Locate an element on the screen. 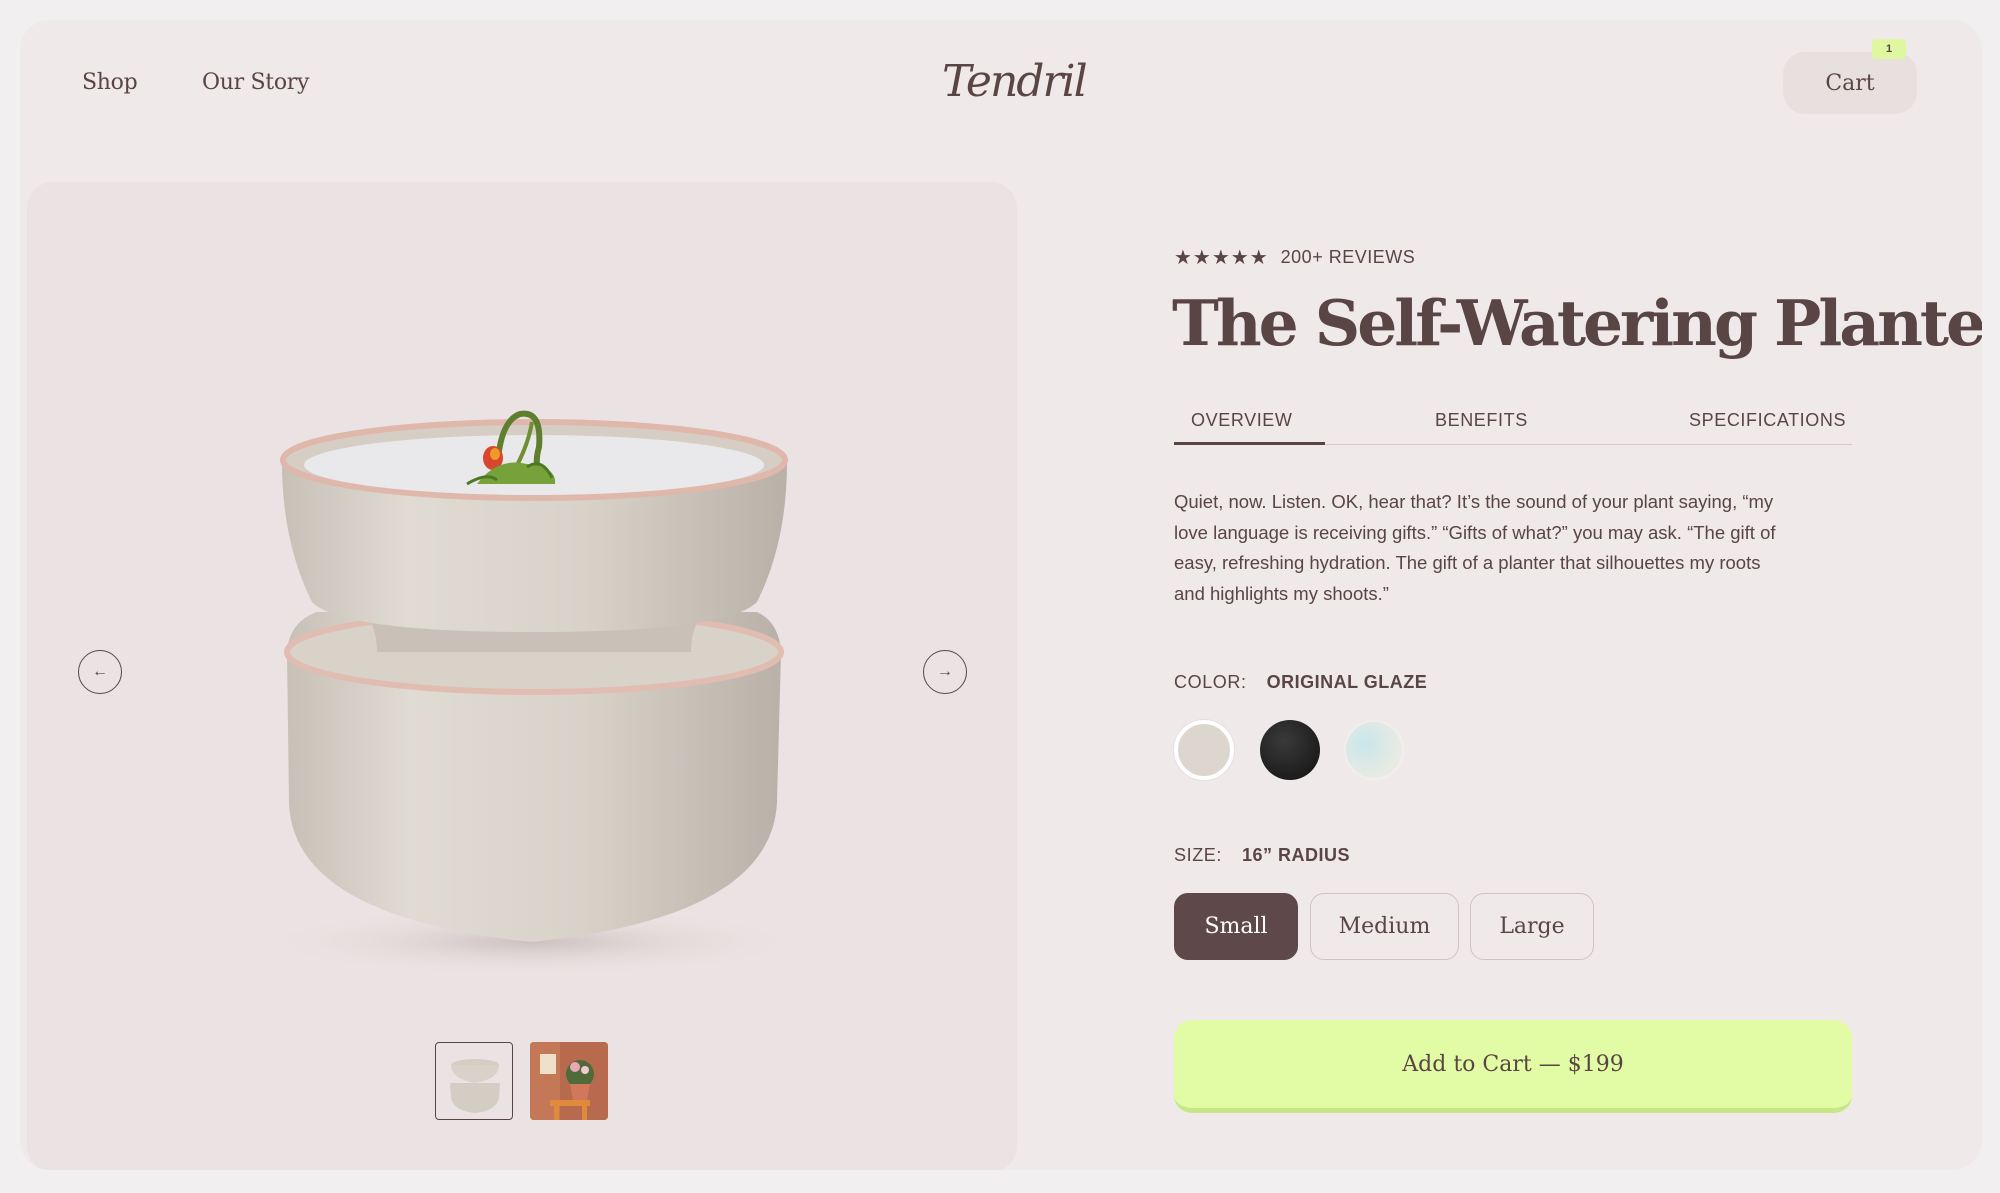  swatch-black is located at coordinates (1290, 750).